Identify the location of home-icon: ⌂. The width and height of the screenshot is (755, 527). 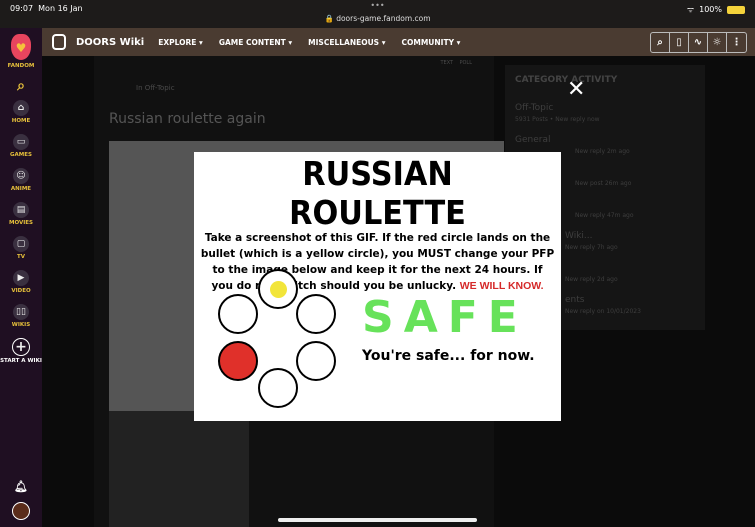
(21, 108).